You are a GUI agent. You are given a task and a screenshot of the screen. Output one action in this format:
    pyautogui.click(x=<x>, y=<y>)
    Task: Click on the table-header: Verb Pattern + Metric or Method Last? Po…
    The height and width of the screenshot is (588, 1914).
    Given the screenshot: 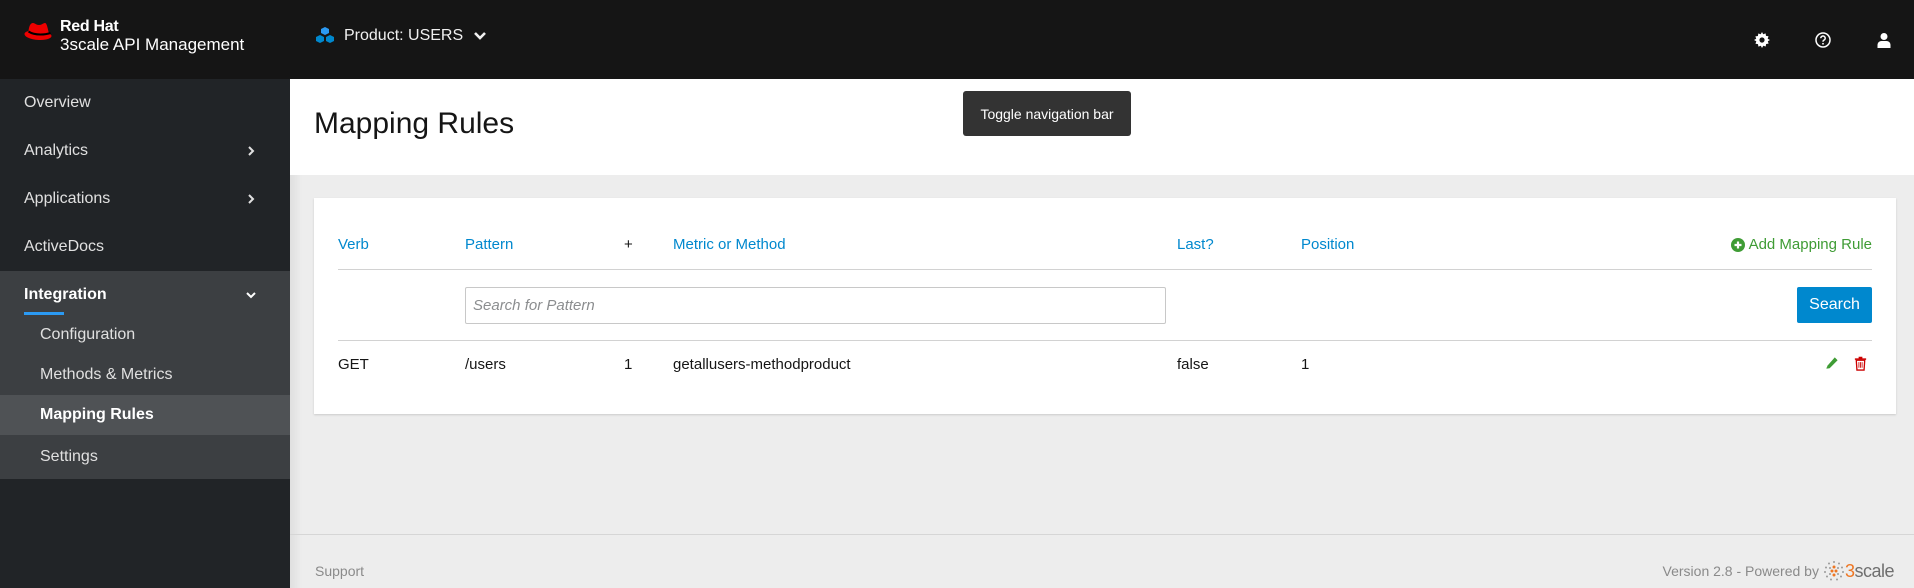 What is the action you would take?
    pyautogui.click(x=1105, y=253)
    